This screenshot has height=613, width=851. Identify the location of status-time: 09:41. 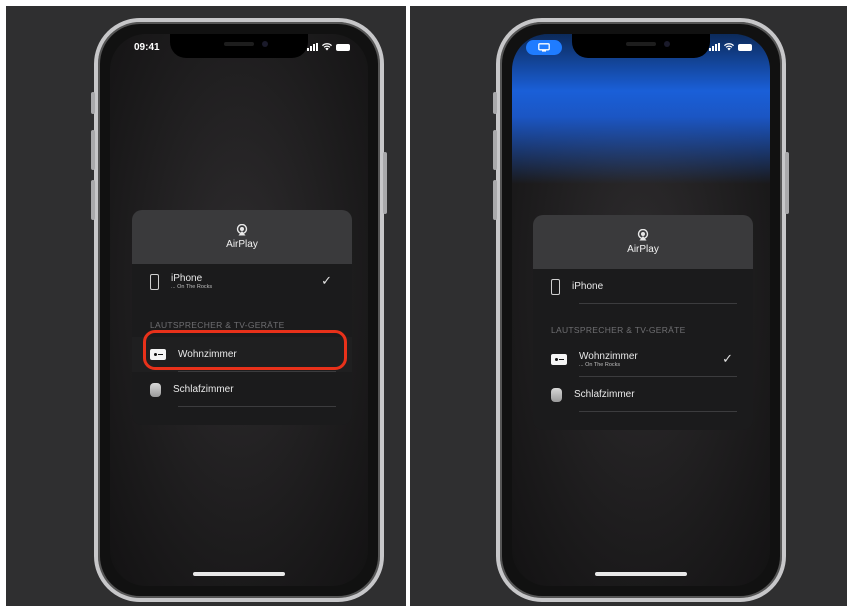
(147, 47).